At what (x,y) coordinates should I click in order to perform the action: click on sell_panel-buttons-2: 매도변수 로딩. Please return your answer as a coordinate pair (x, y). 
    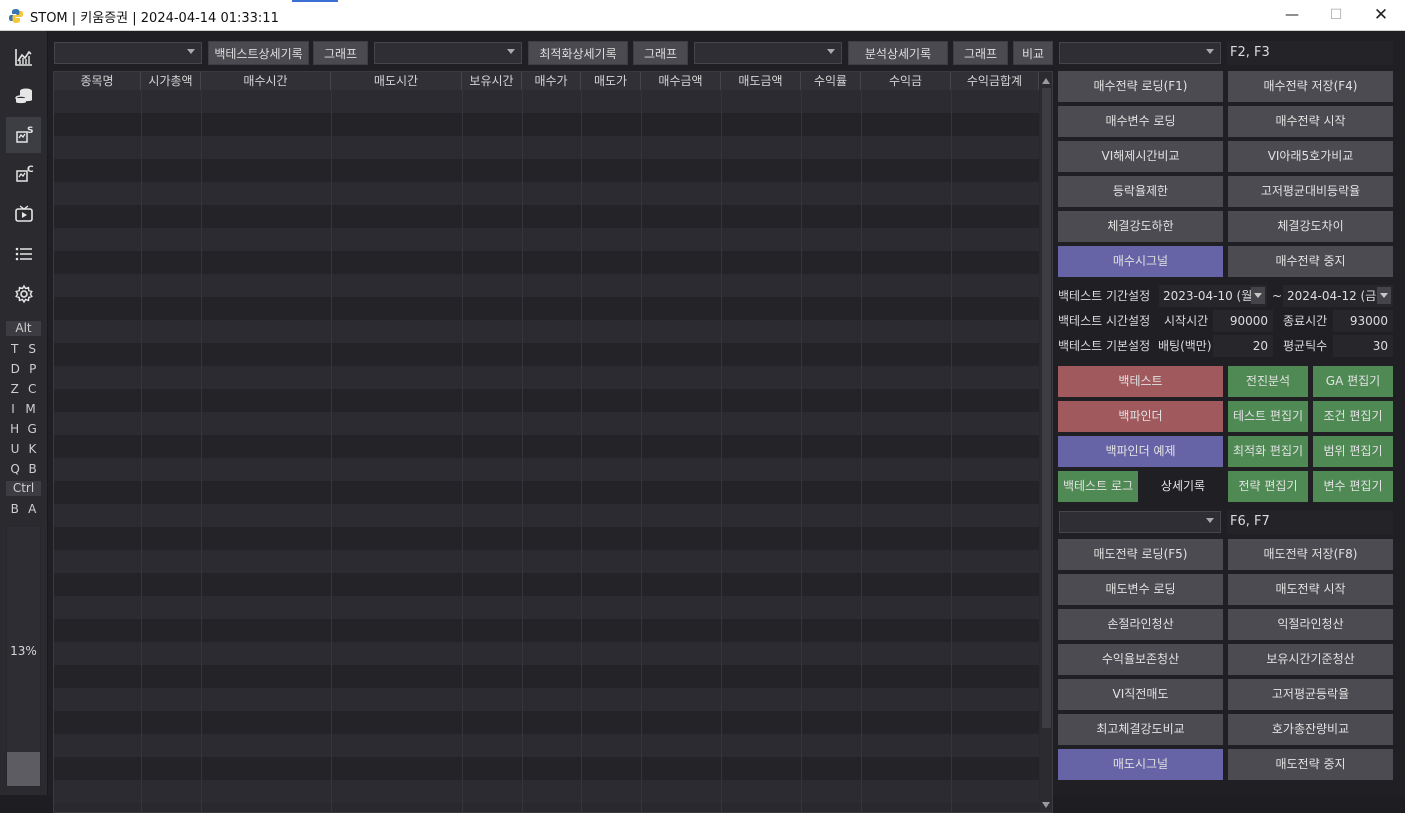
    Looking at the image, I should click on (1140, 589).